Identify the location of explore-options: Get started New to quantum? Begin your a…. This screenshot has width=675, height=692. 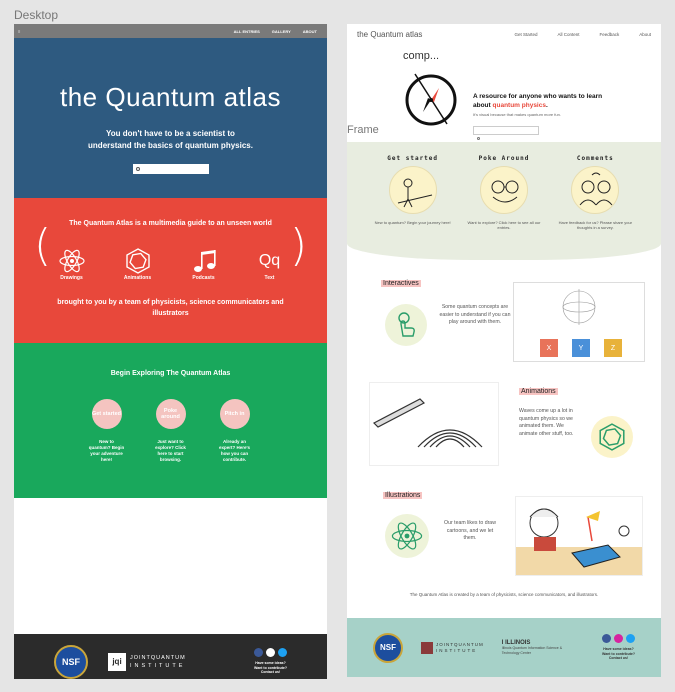
(170, 431).